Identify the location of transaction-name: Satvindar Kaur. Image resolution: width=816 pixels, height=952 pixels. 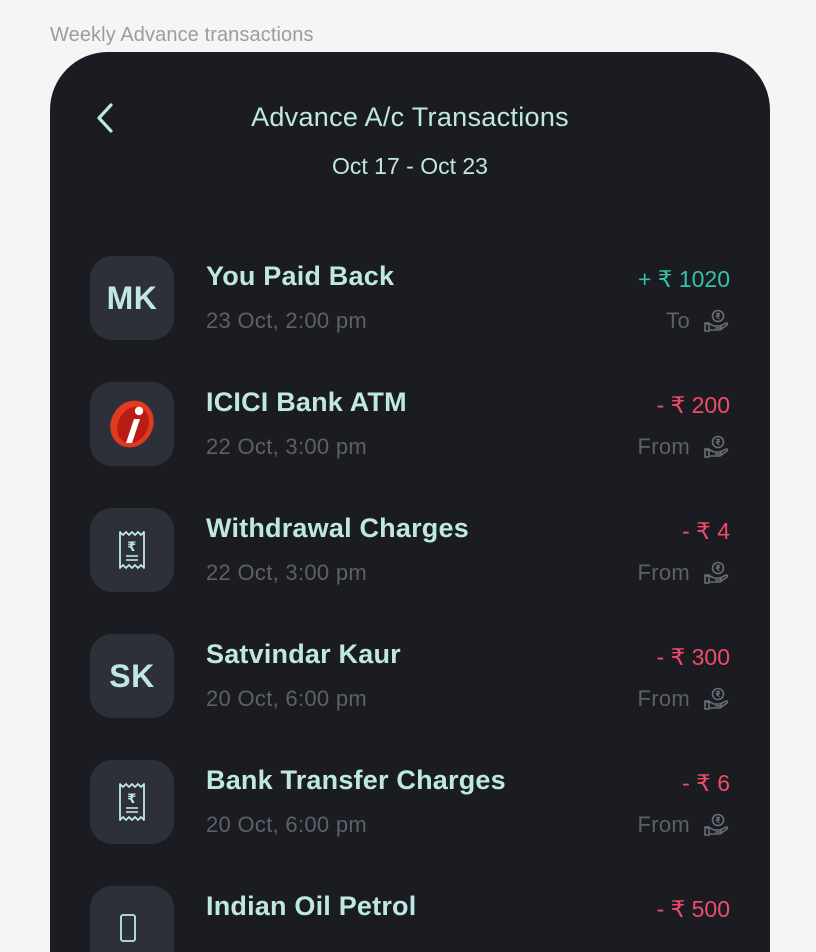
(303, 654).